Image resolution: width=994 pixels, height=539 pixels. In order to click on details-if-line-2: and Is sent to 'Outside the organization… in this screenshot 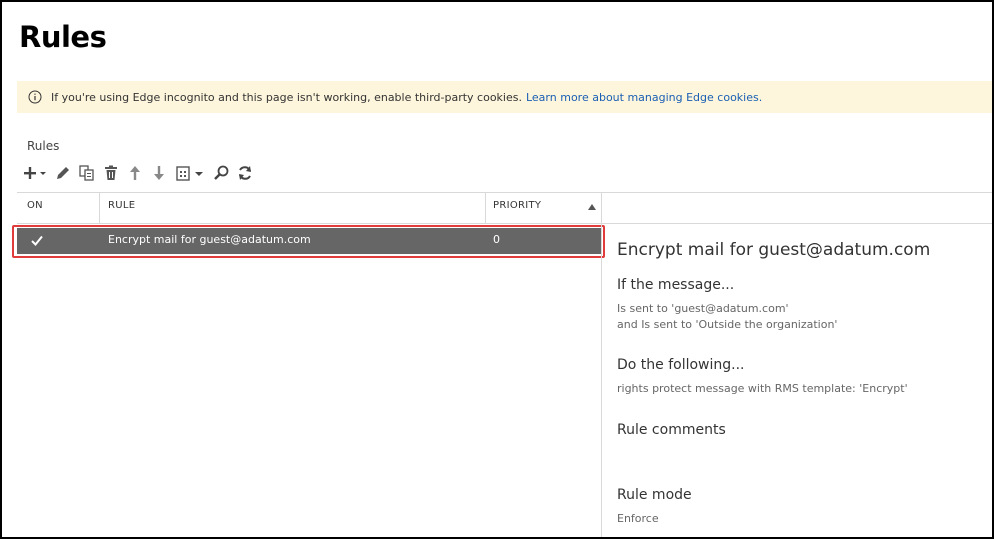, I will do `click(727, 324)`.